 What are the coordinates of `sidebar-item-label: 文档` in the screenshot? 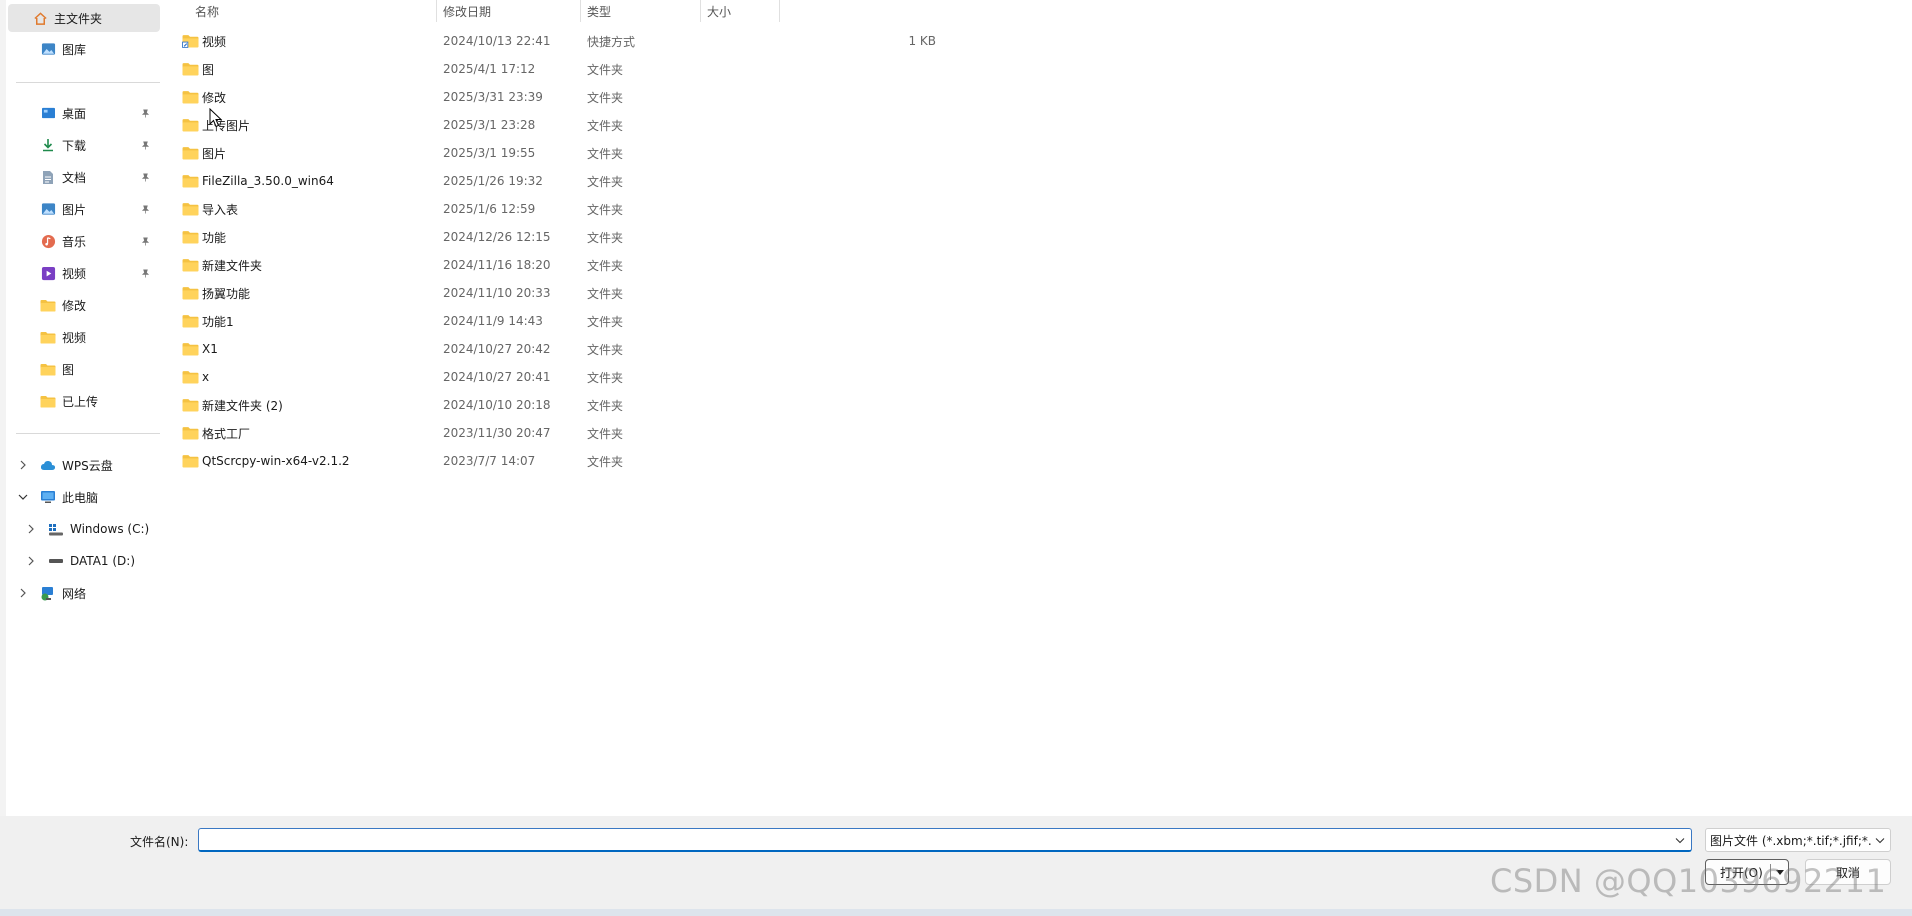 It's located at (74, 177).